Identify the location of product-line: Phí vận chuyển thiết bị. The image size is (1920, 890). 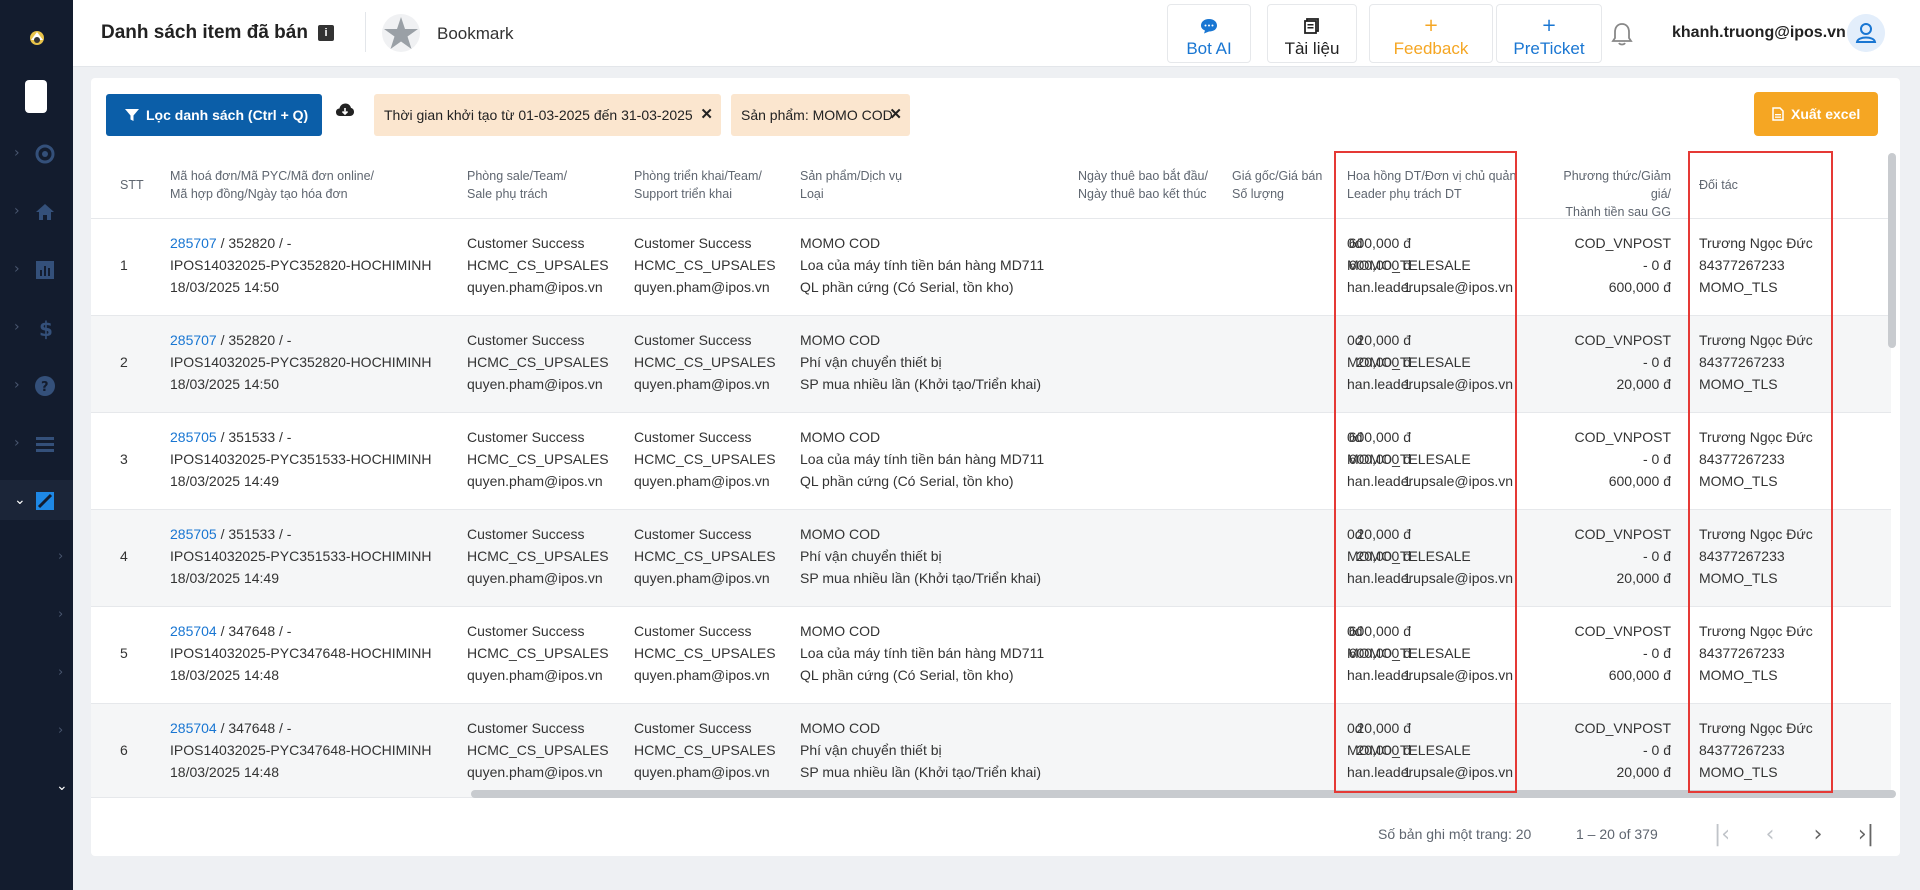
(871, 362).